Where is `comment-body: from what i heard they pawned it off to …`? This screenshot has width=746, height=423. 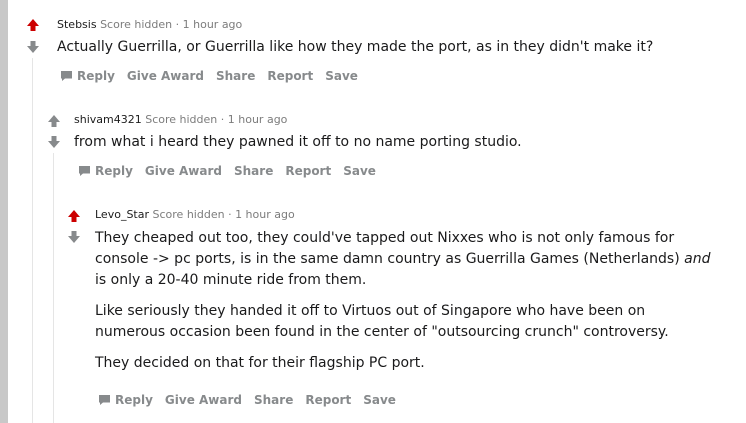 comment-body: from what i heard they pawned it off to … is located at coordinates (394, 147).